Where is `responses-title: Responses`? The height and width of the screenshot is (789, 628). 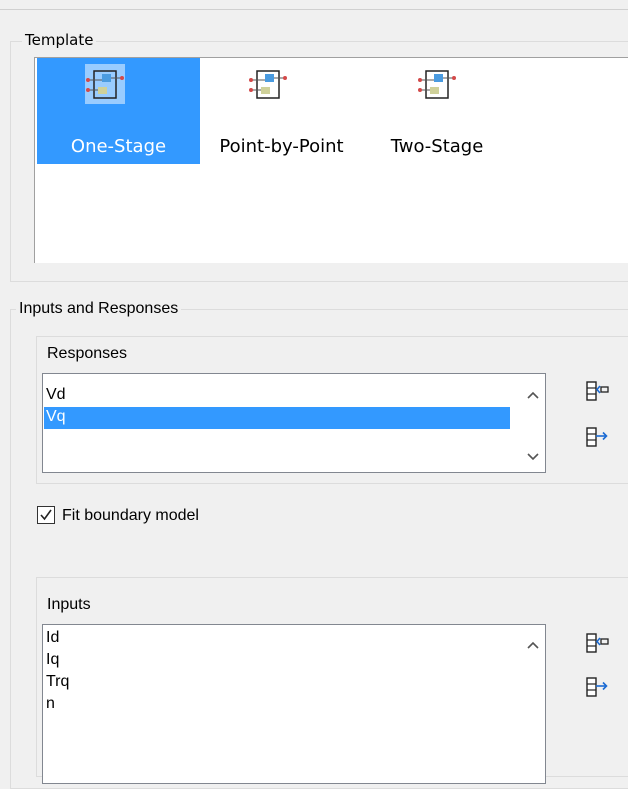 responses-title: Responses is located at coordinates (87, 353).